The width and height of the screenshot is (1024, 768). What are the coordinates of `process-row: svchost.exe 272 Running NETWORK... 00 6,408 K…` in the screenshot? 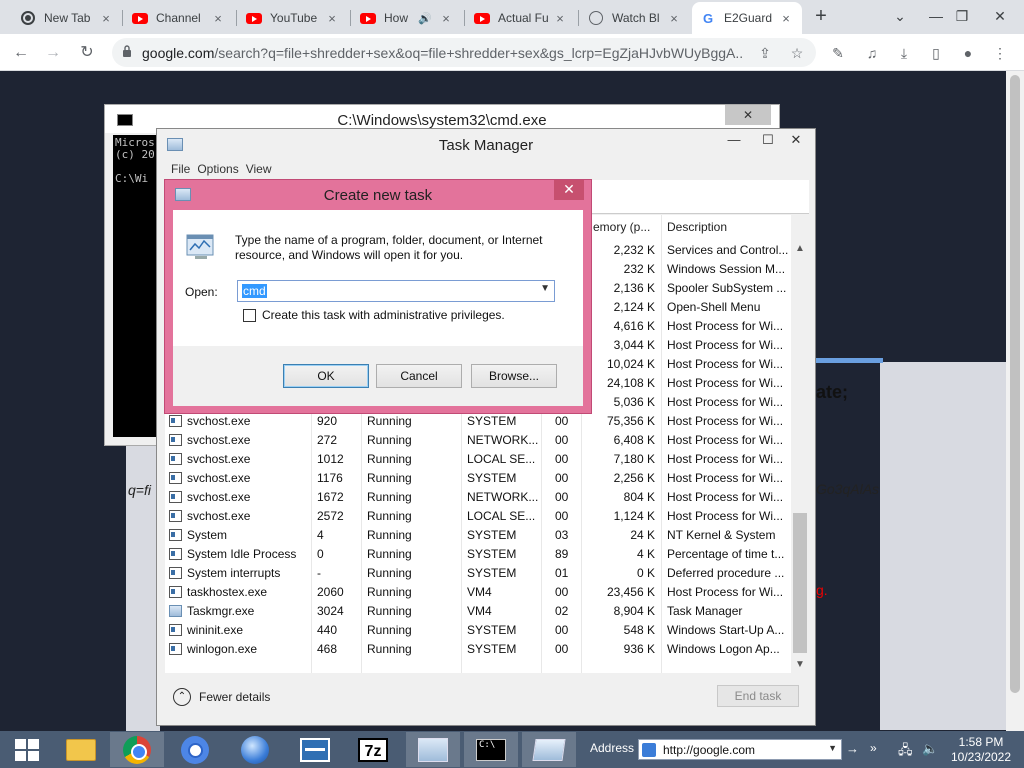 It's located at (478, 440).